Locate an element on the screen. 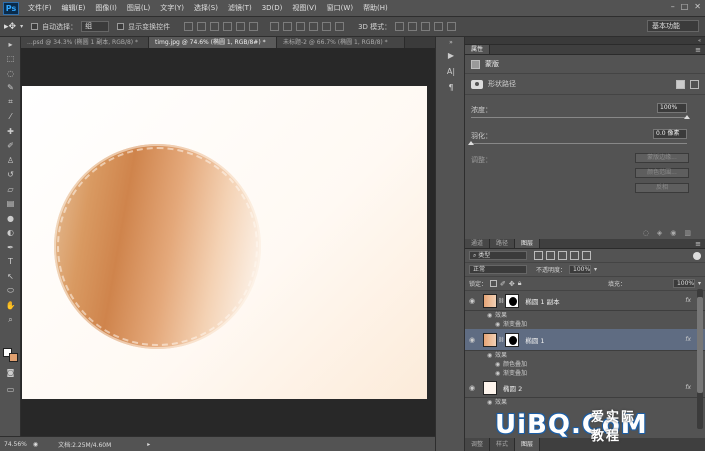  gradient-tool-icon: ▤ is located at coordinates (10, 204).